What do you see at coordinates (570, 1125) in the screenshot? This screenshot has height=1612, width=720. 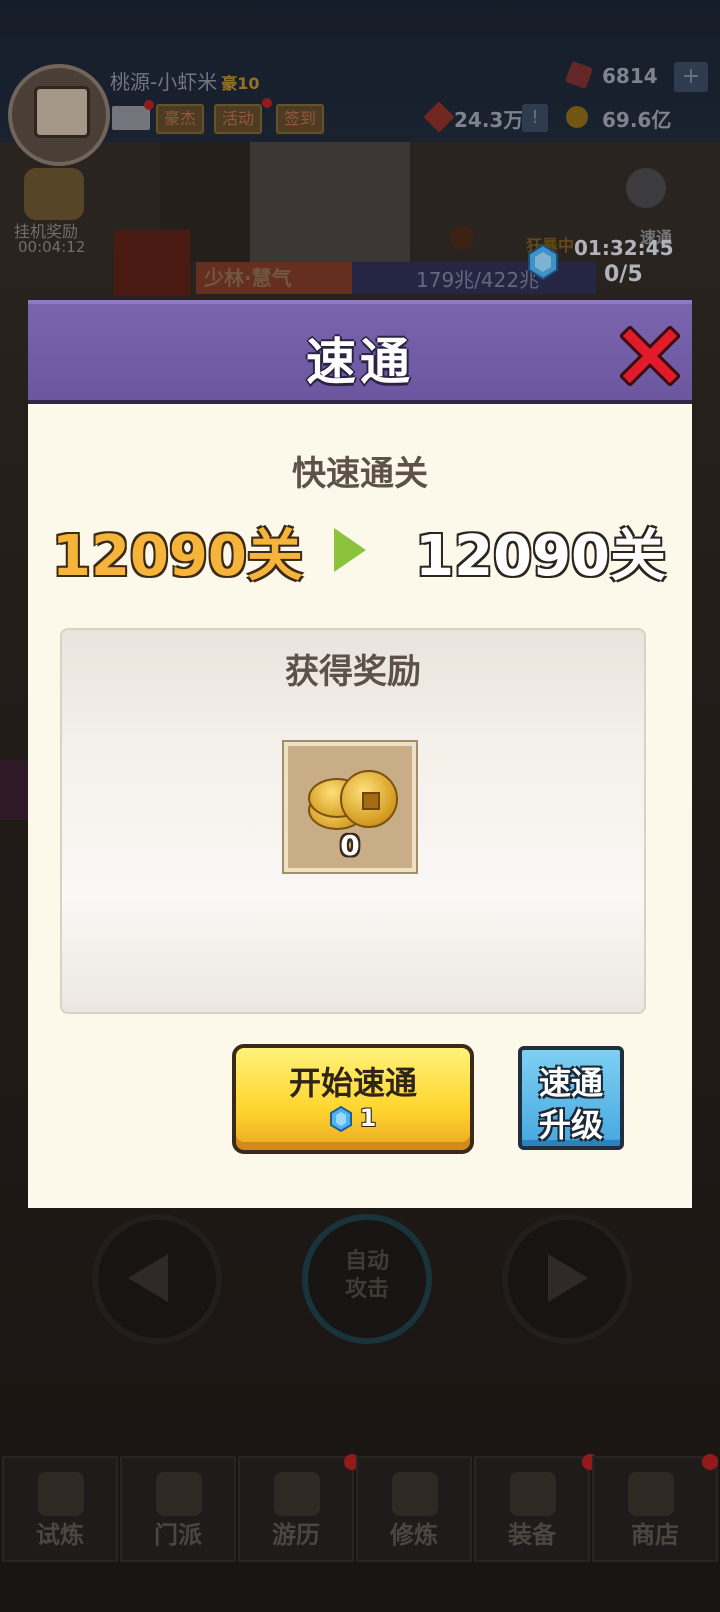 I see `upgrade-line2: 升级` at bounding box center [570, 1125].